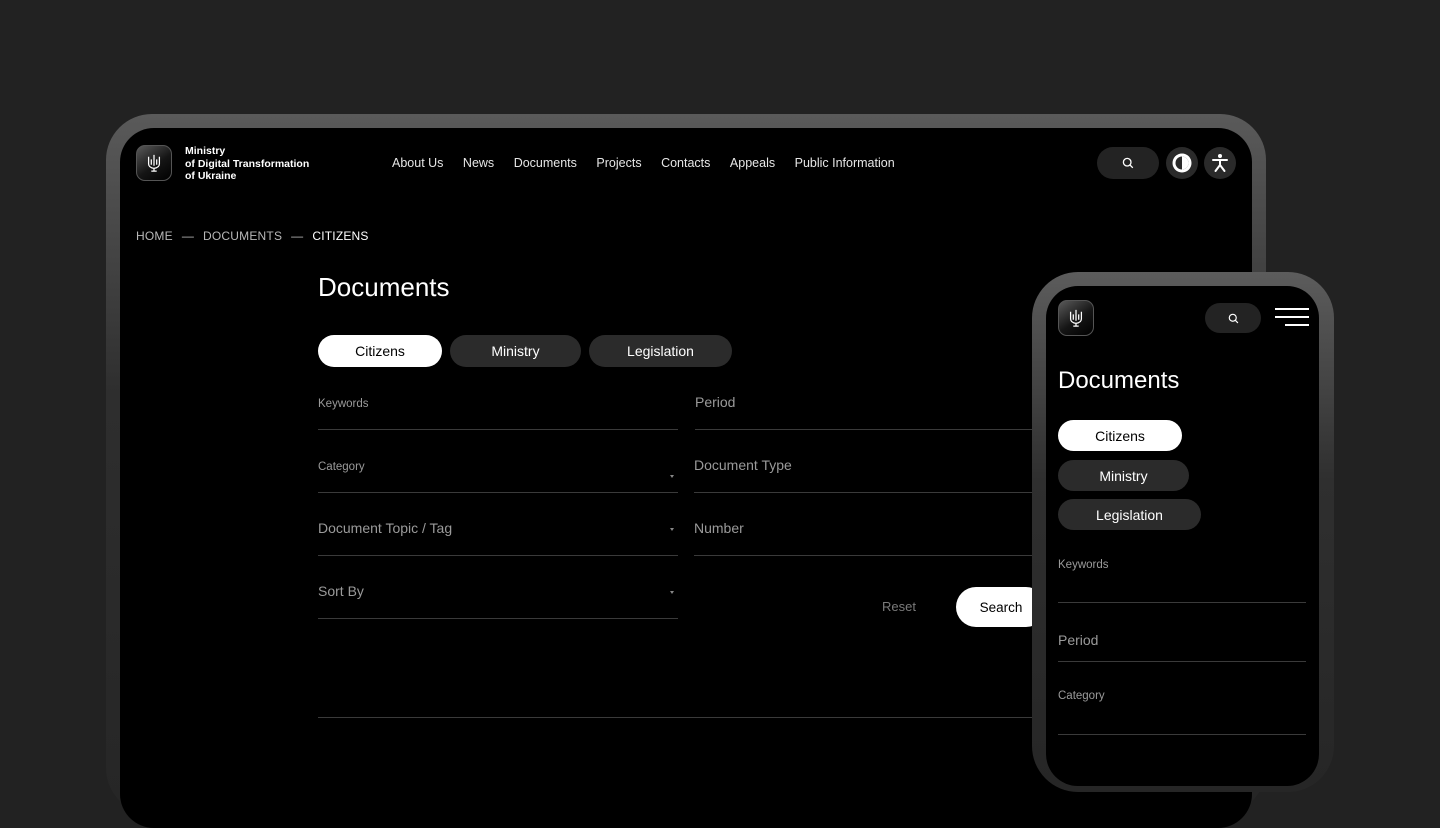 The height and width of the screenshot is (828, 1440). I want to click on keywords-field: Keywords, so click(498, 410).